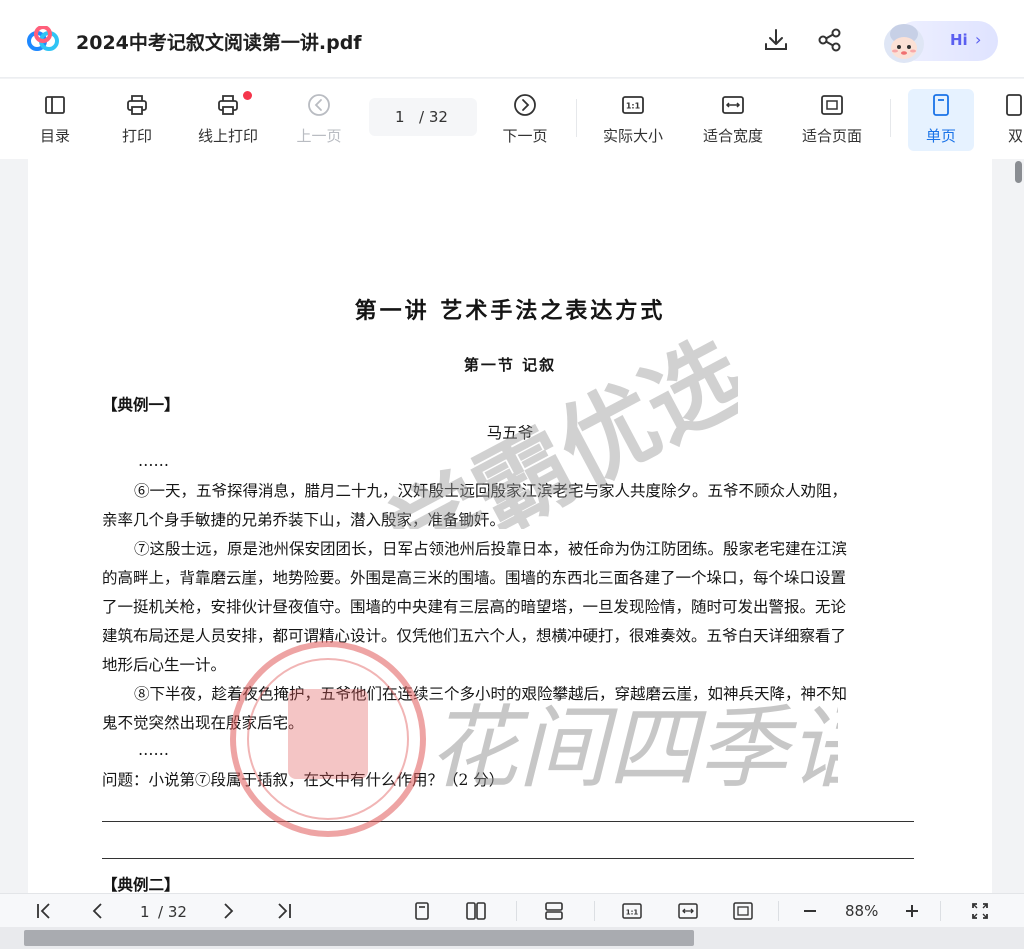 The image size is (1024, 949). What do you see at coordinates (831, 136) in the screenshot?
I see `toolbar-fit-page-label: 适合页面` at bounding box center [831, 136].